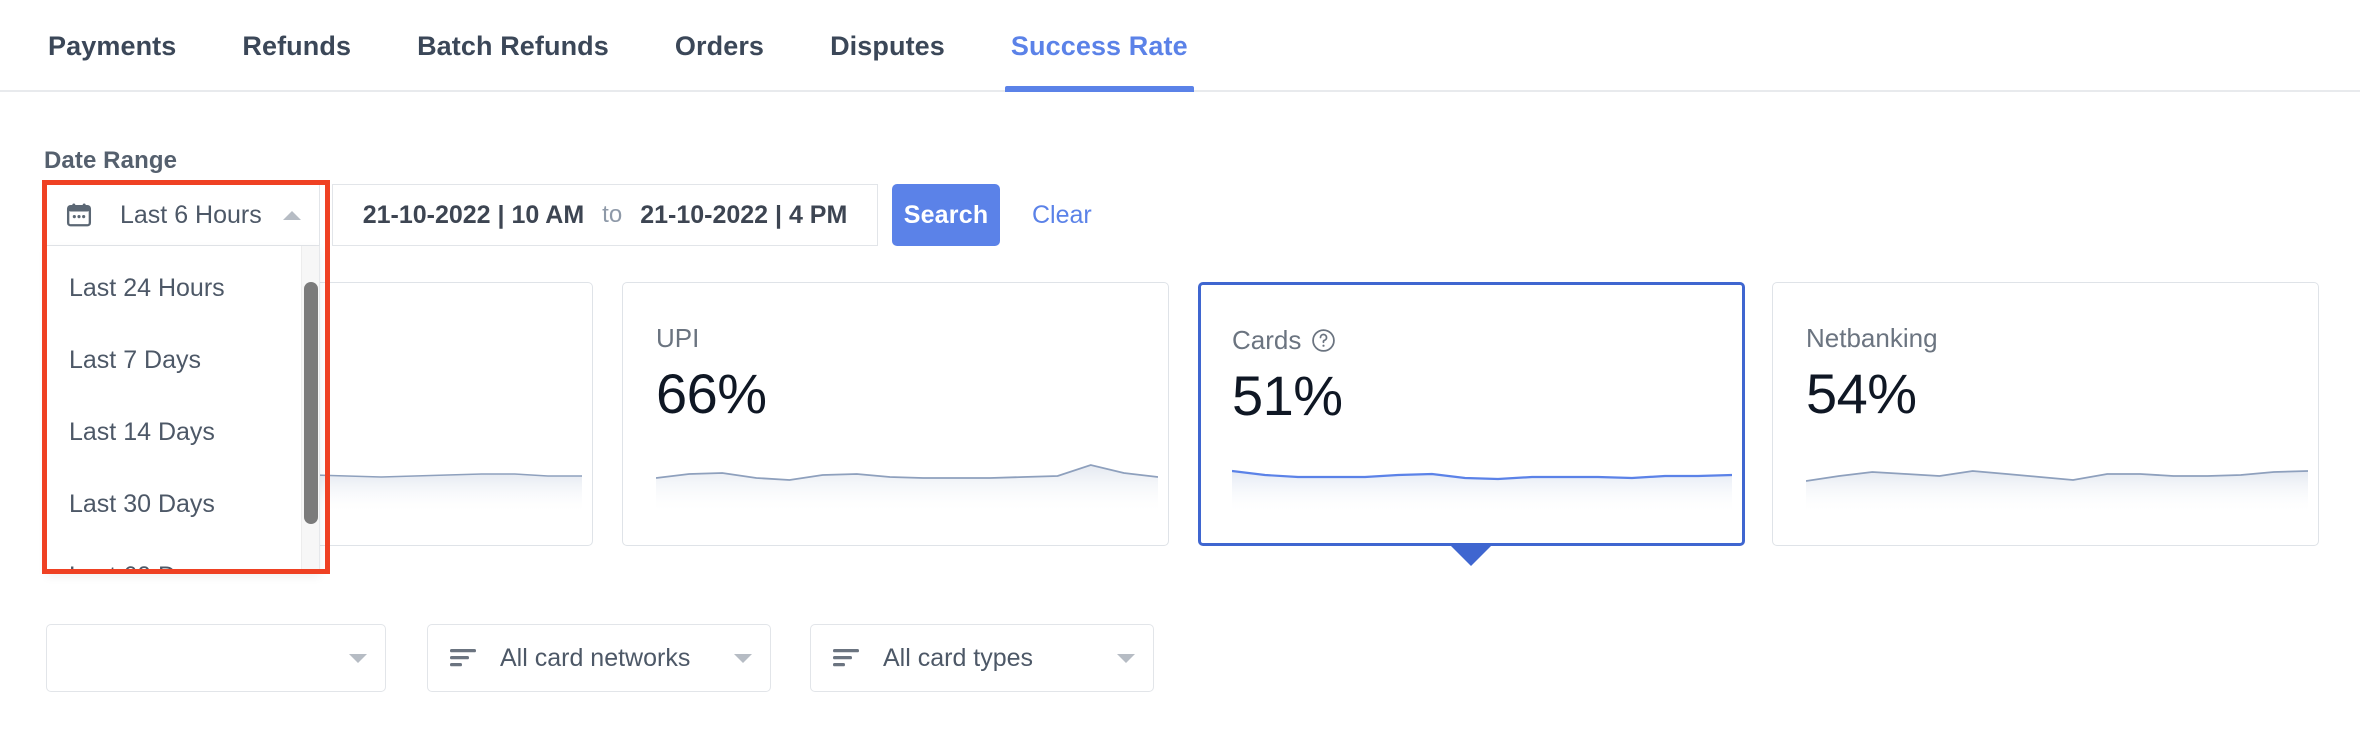 This screenshot has height=742, width=2360. I want to click on metric-card-netbanking-value: 54%, so click(1861, 393).